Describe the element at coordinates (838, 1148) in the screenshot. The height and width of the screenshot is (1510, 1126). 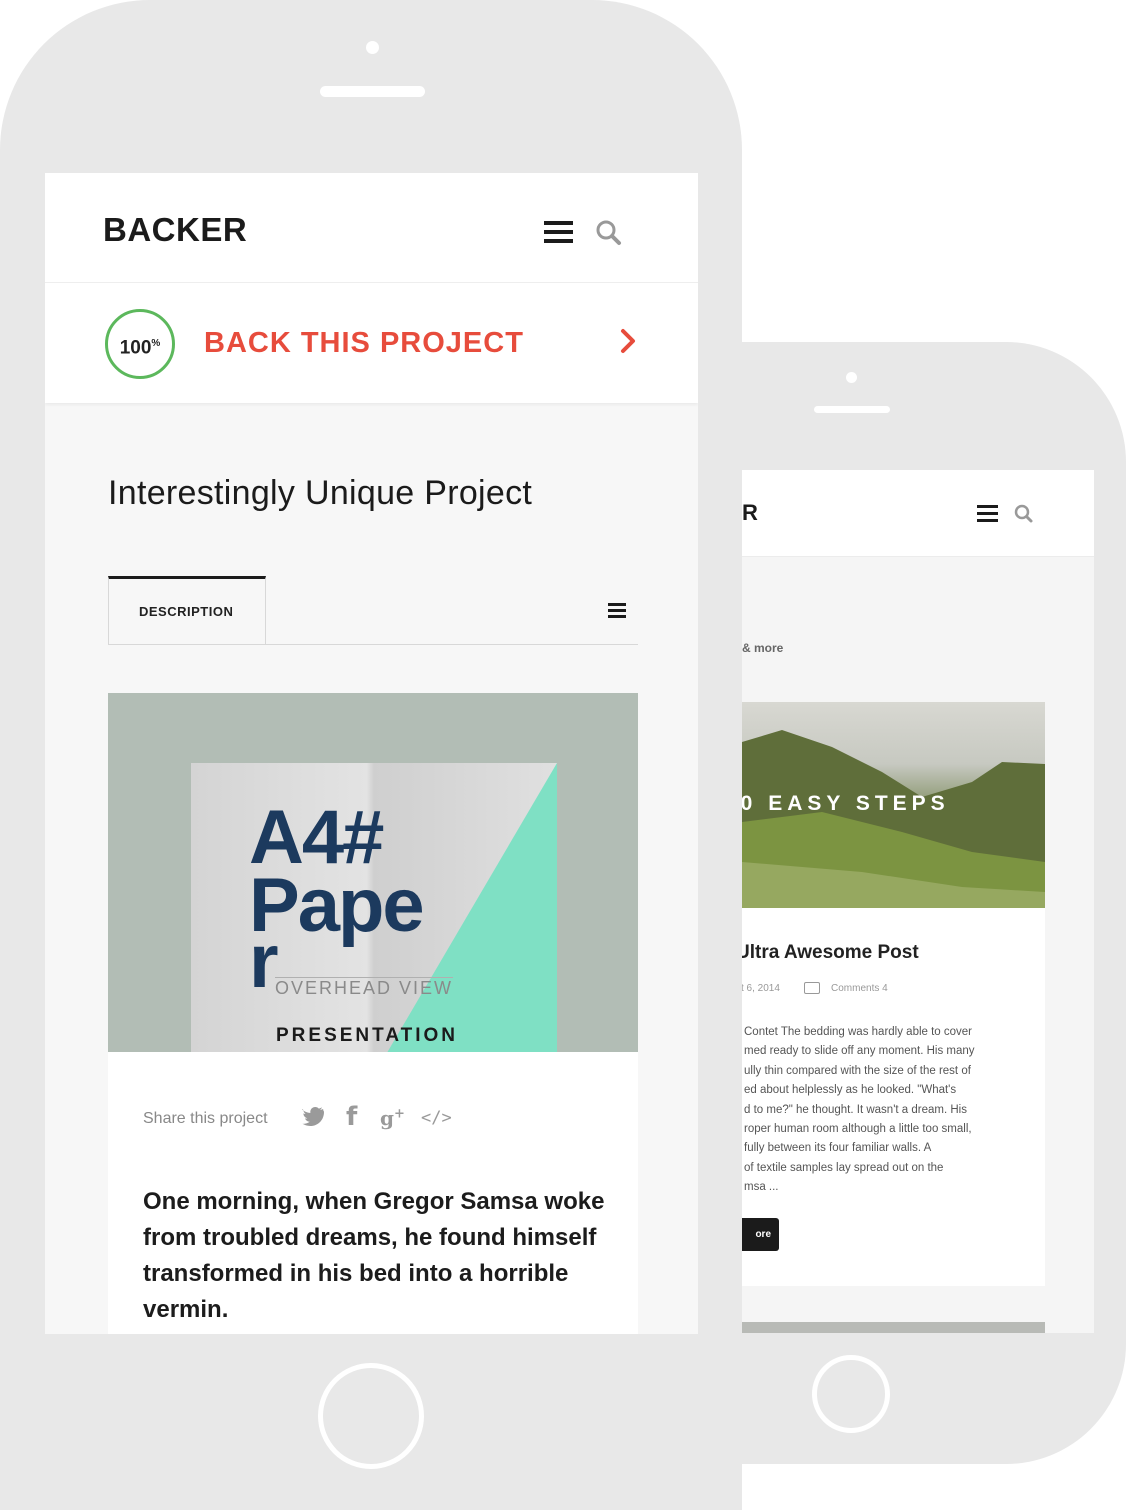
I see `excerpt-line: fully between its four familiar walls. A` at that location.